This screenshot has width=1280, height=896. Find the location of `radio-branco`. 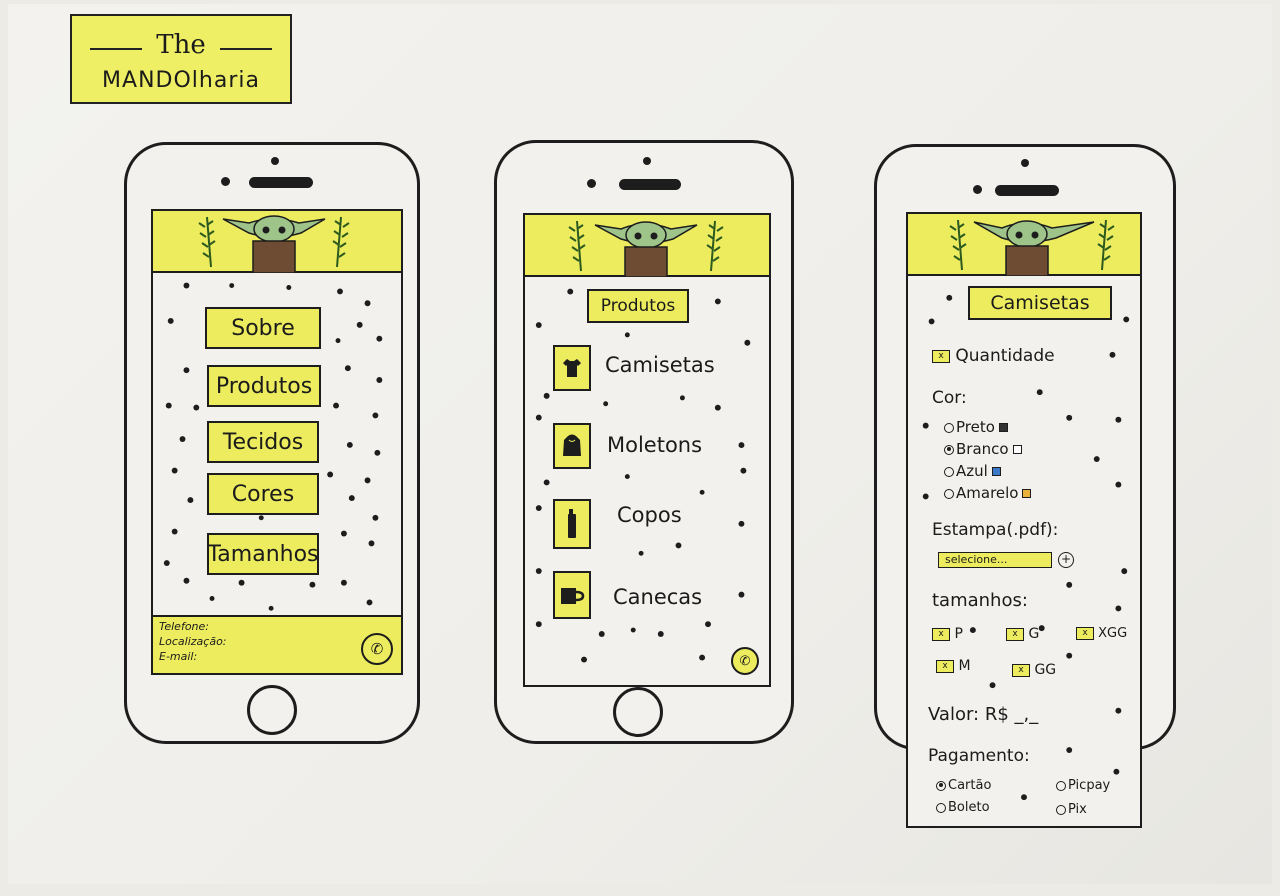

radio-branco is located at coordinates (949, 449).